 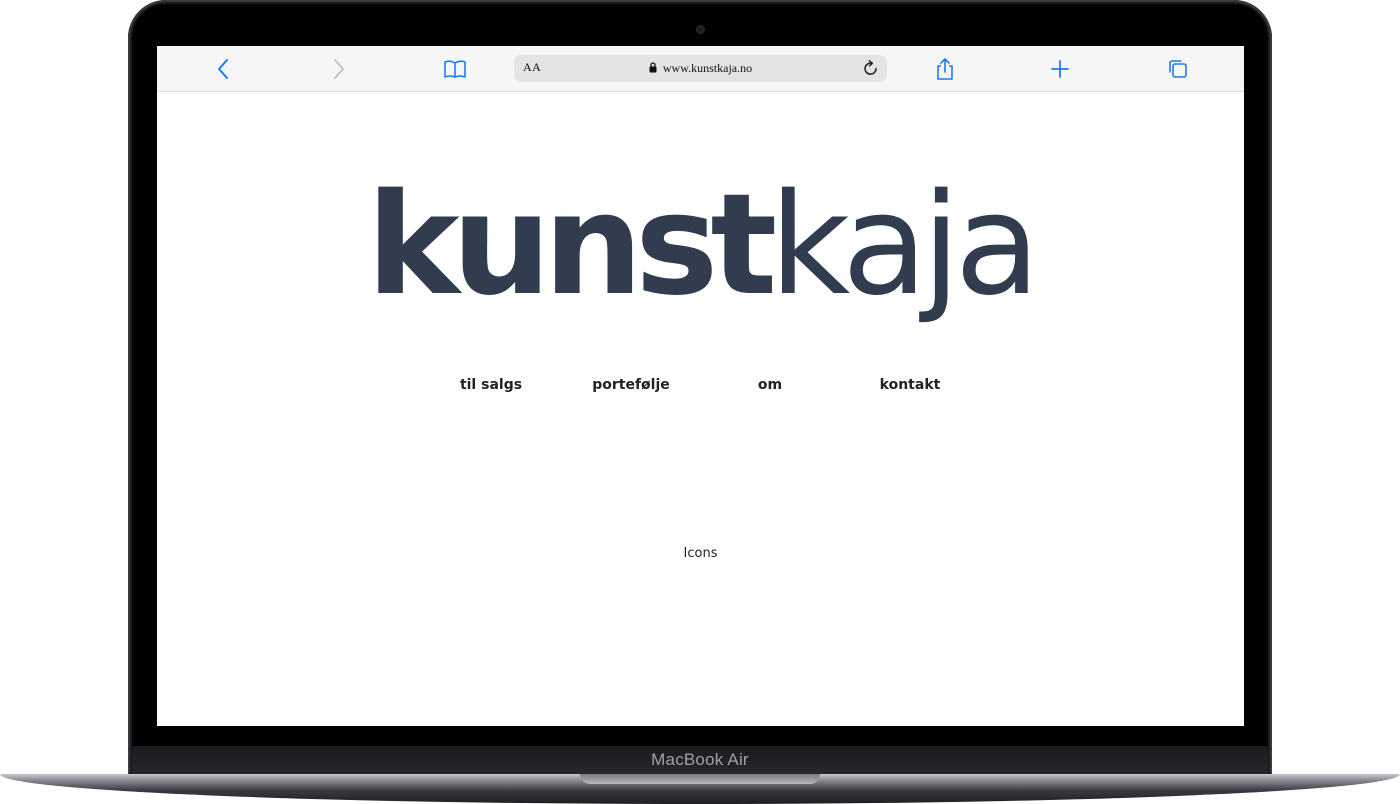 I want to click on logo-light-text: kaja, so click(x=904, y=245).